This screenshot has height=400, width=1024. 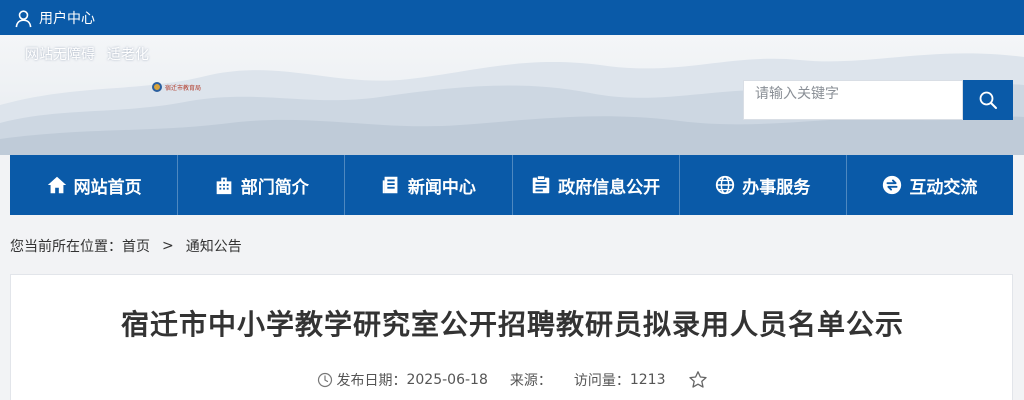 What do you see at coordinates (390, 185) in the screenshot?
I see `news-icon` at bounding box center [390, 185].